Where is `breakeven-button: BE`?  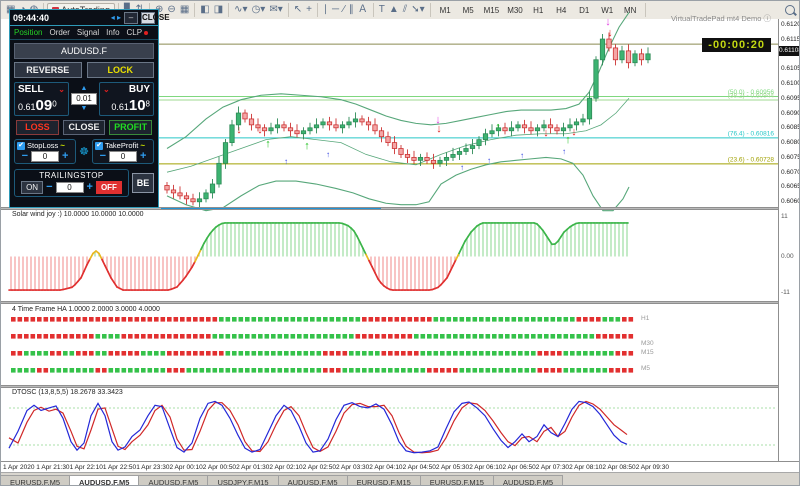
breakeven-button: BE is located at coordinates (143, 183).